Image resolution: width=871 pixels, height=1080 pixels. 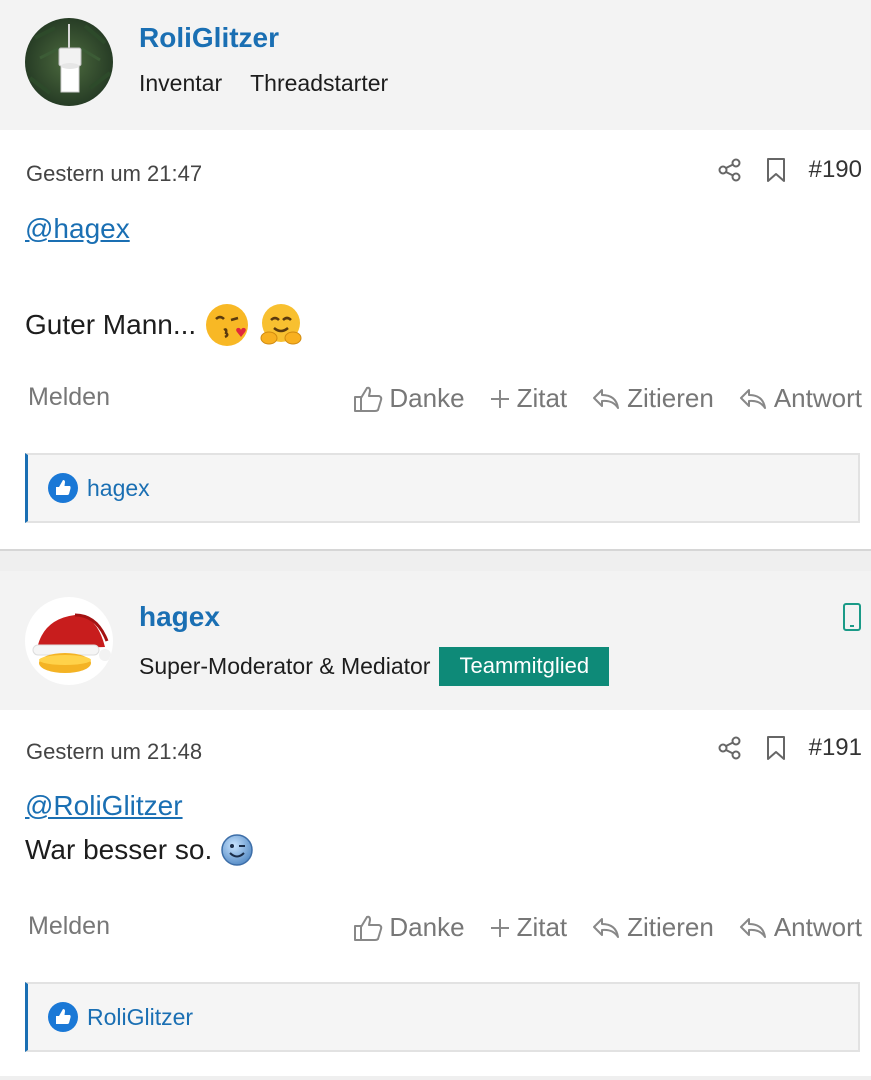 I want to click on post-text: War besser so., so click(x=119, y=849).